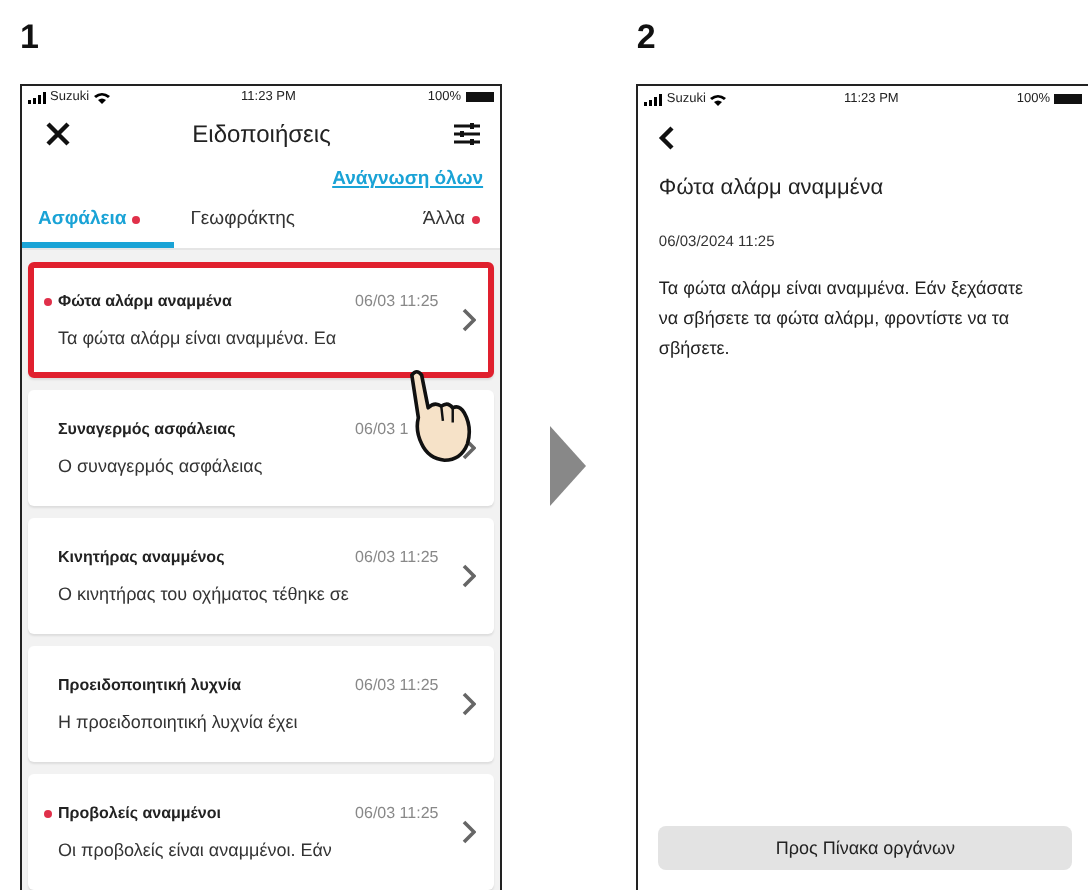 The width and height of the screenshot is (1088, 890). Describe the element at coordinates (179, 722) in the screenshot. I see `notification-text: Η προειδοποιητική λυχνία έχει` at that location.